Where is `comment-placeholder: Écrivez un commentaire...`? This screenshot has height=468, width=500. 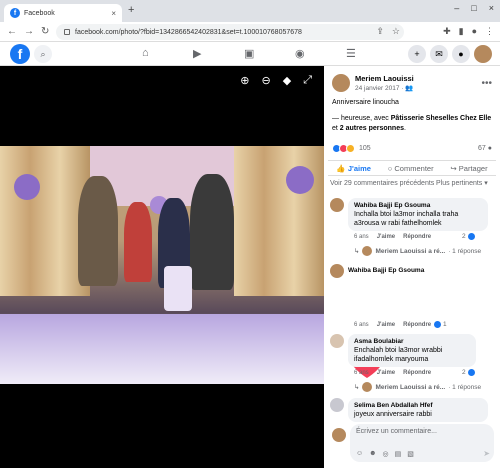 comment-placeholder: Écrivez un commentaire... is located at coordinates (396, 431).